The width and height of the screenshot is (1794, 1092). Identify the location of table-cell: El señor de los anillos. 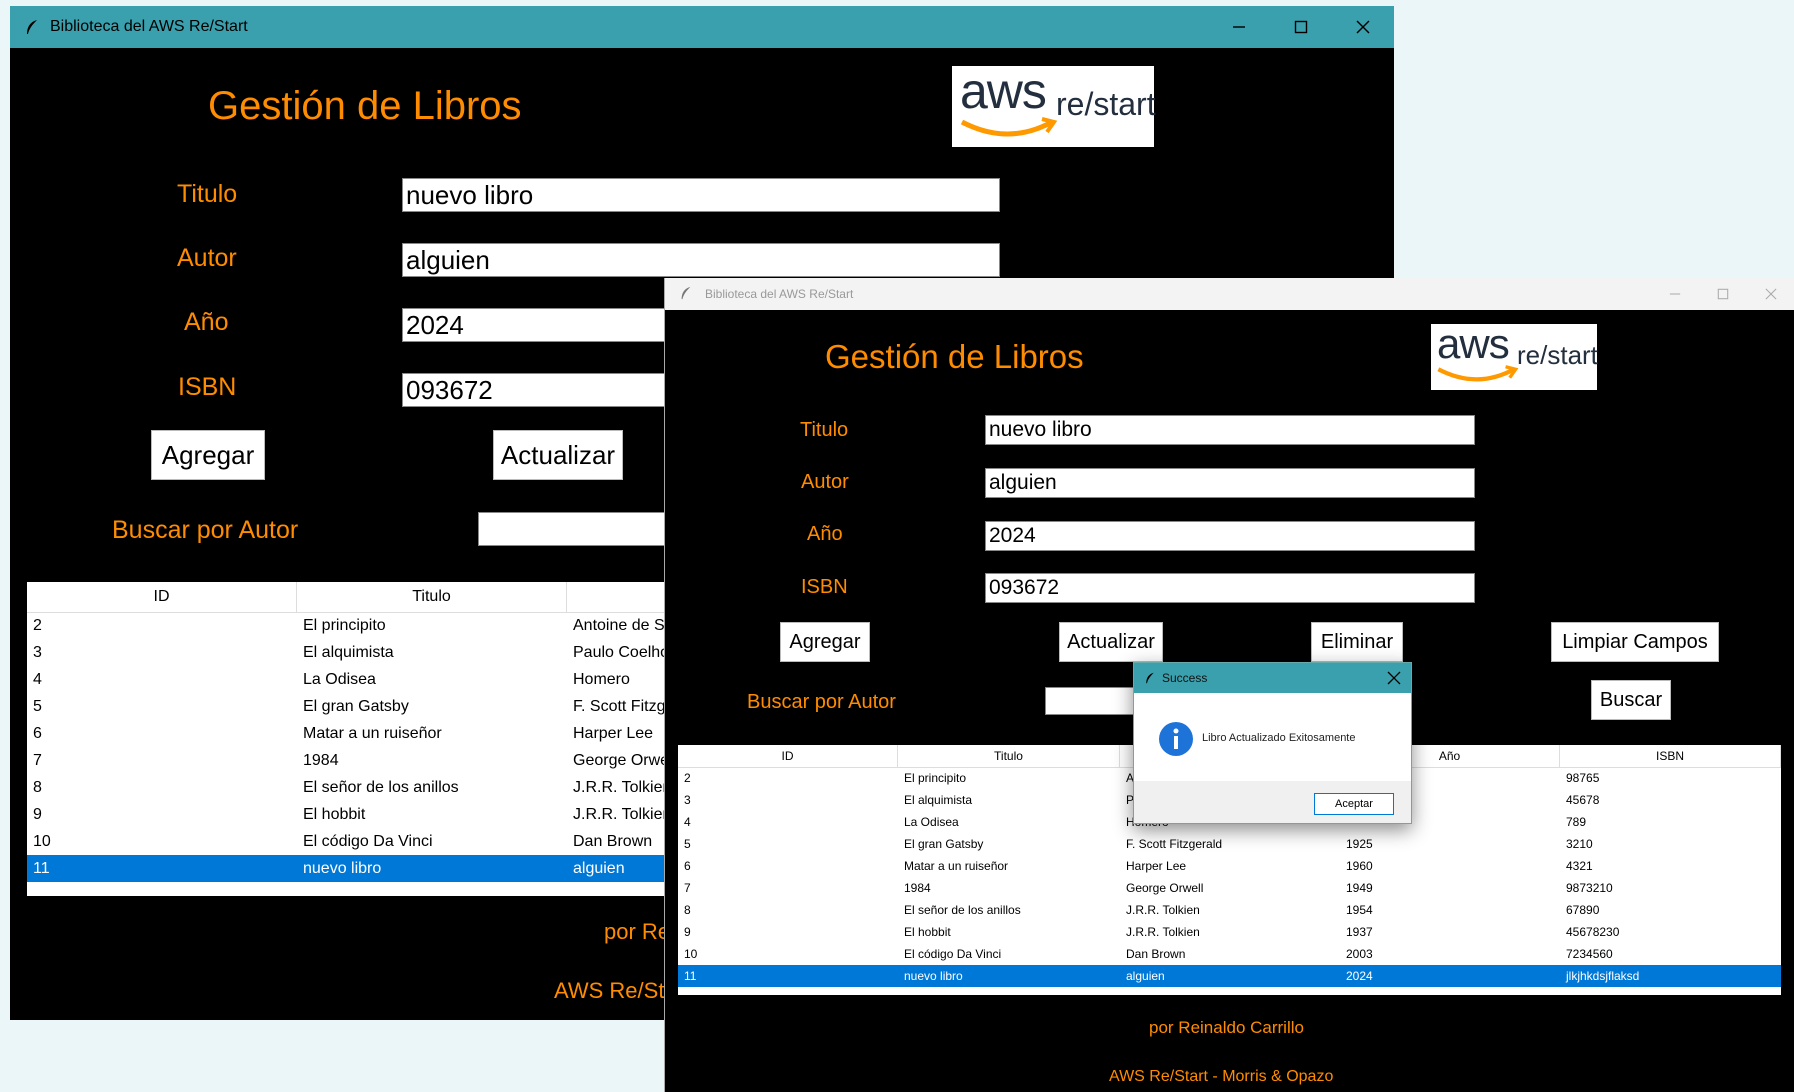
(962, 910).